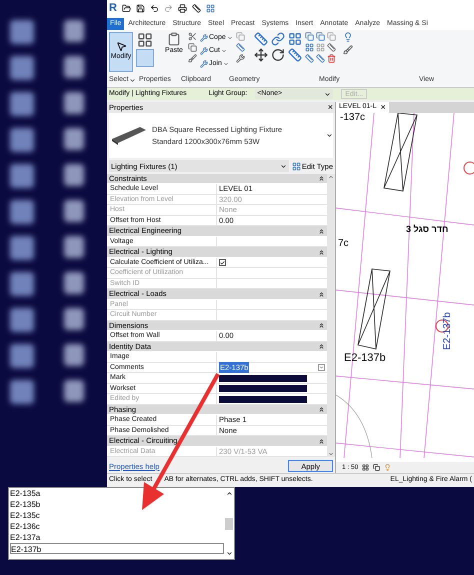  Describe the element at coordinates (222, 262) in the screenshot. I see `checkbox` at that location.